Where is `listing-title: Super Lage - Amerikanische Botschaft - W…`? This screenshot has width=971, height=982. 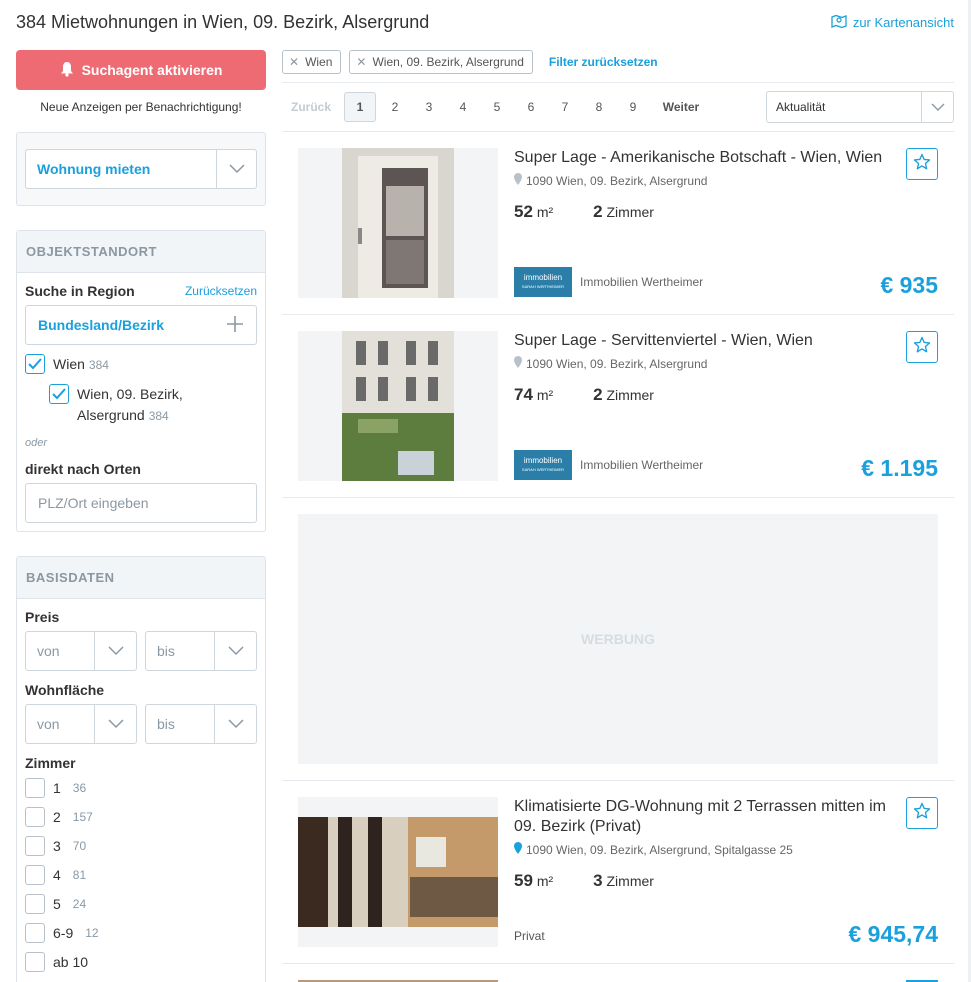 listing-title: Super Lage - Amerikanische Botschaft - W… is located at coordinates (709, 158).